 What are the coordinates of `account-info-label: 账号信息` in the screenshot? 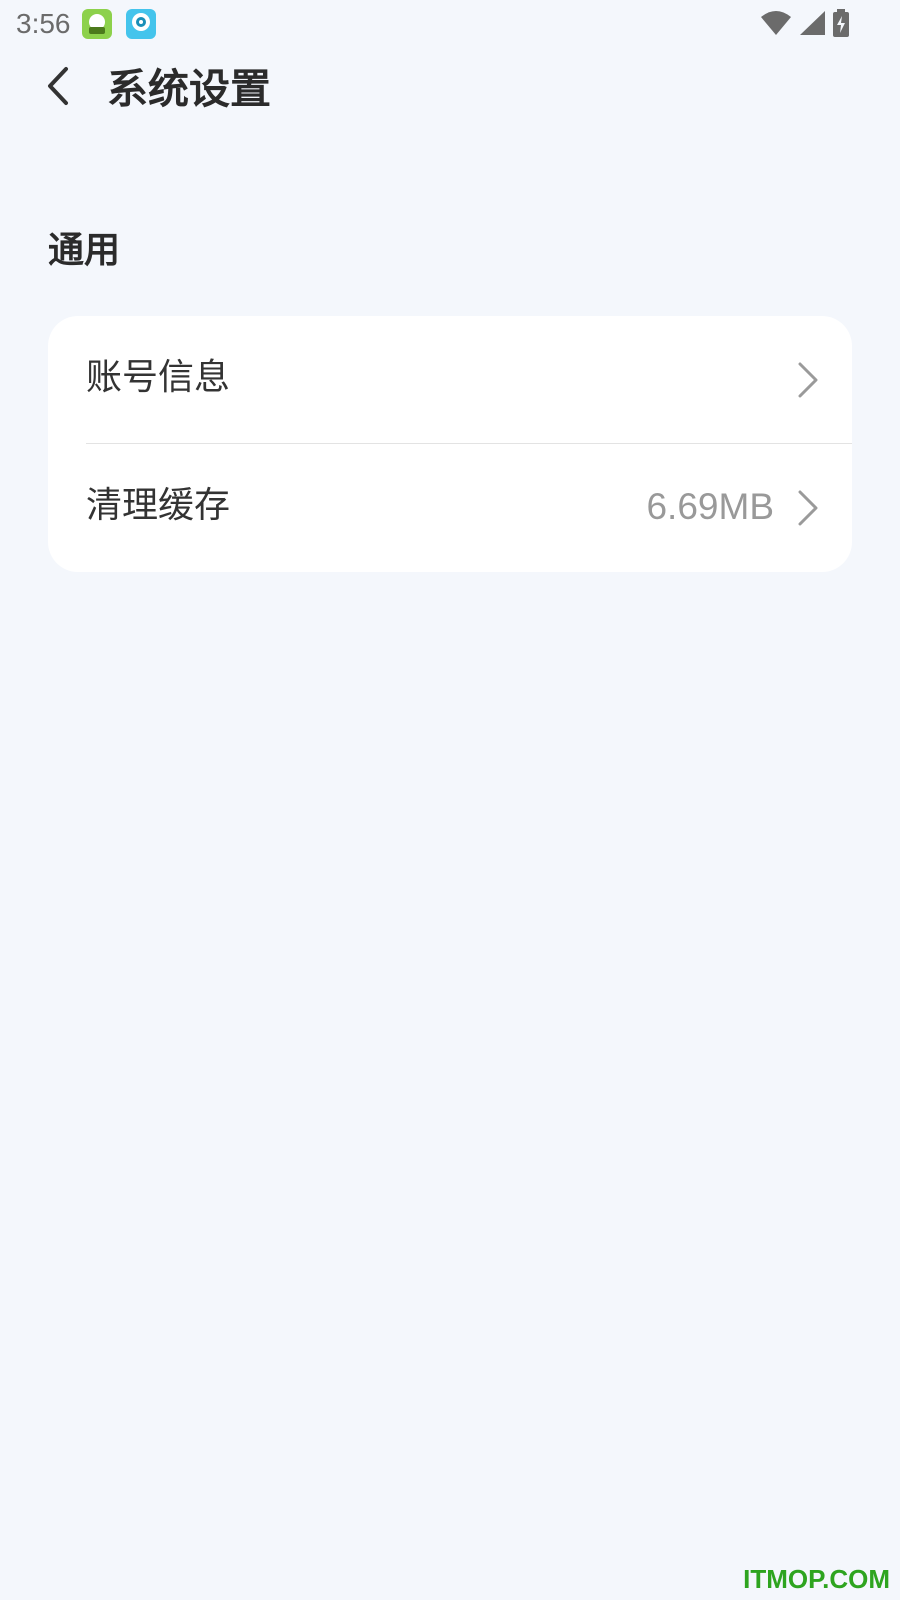 It's located at (158, 377).